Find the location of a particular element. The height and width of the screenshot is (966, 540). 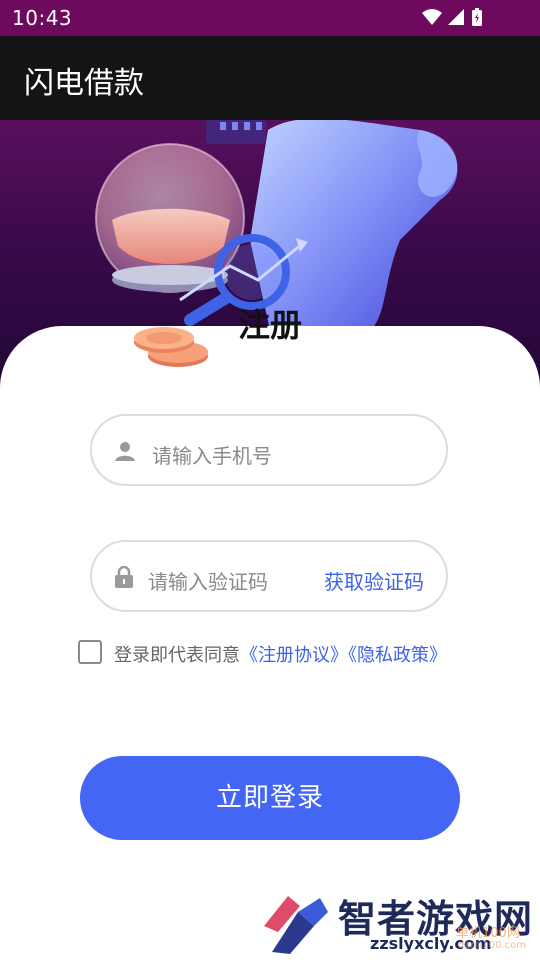

verification-code-field: 请输入验证码 获取验证码 is located at coordinates (269, 576).